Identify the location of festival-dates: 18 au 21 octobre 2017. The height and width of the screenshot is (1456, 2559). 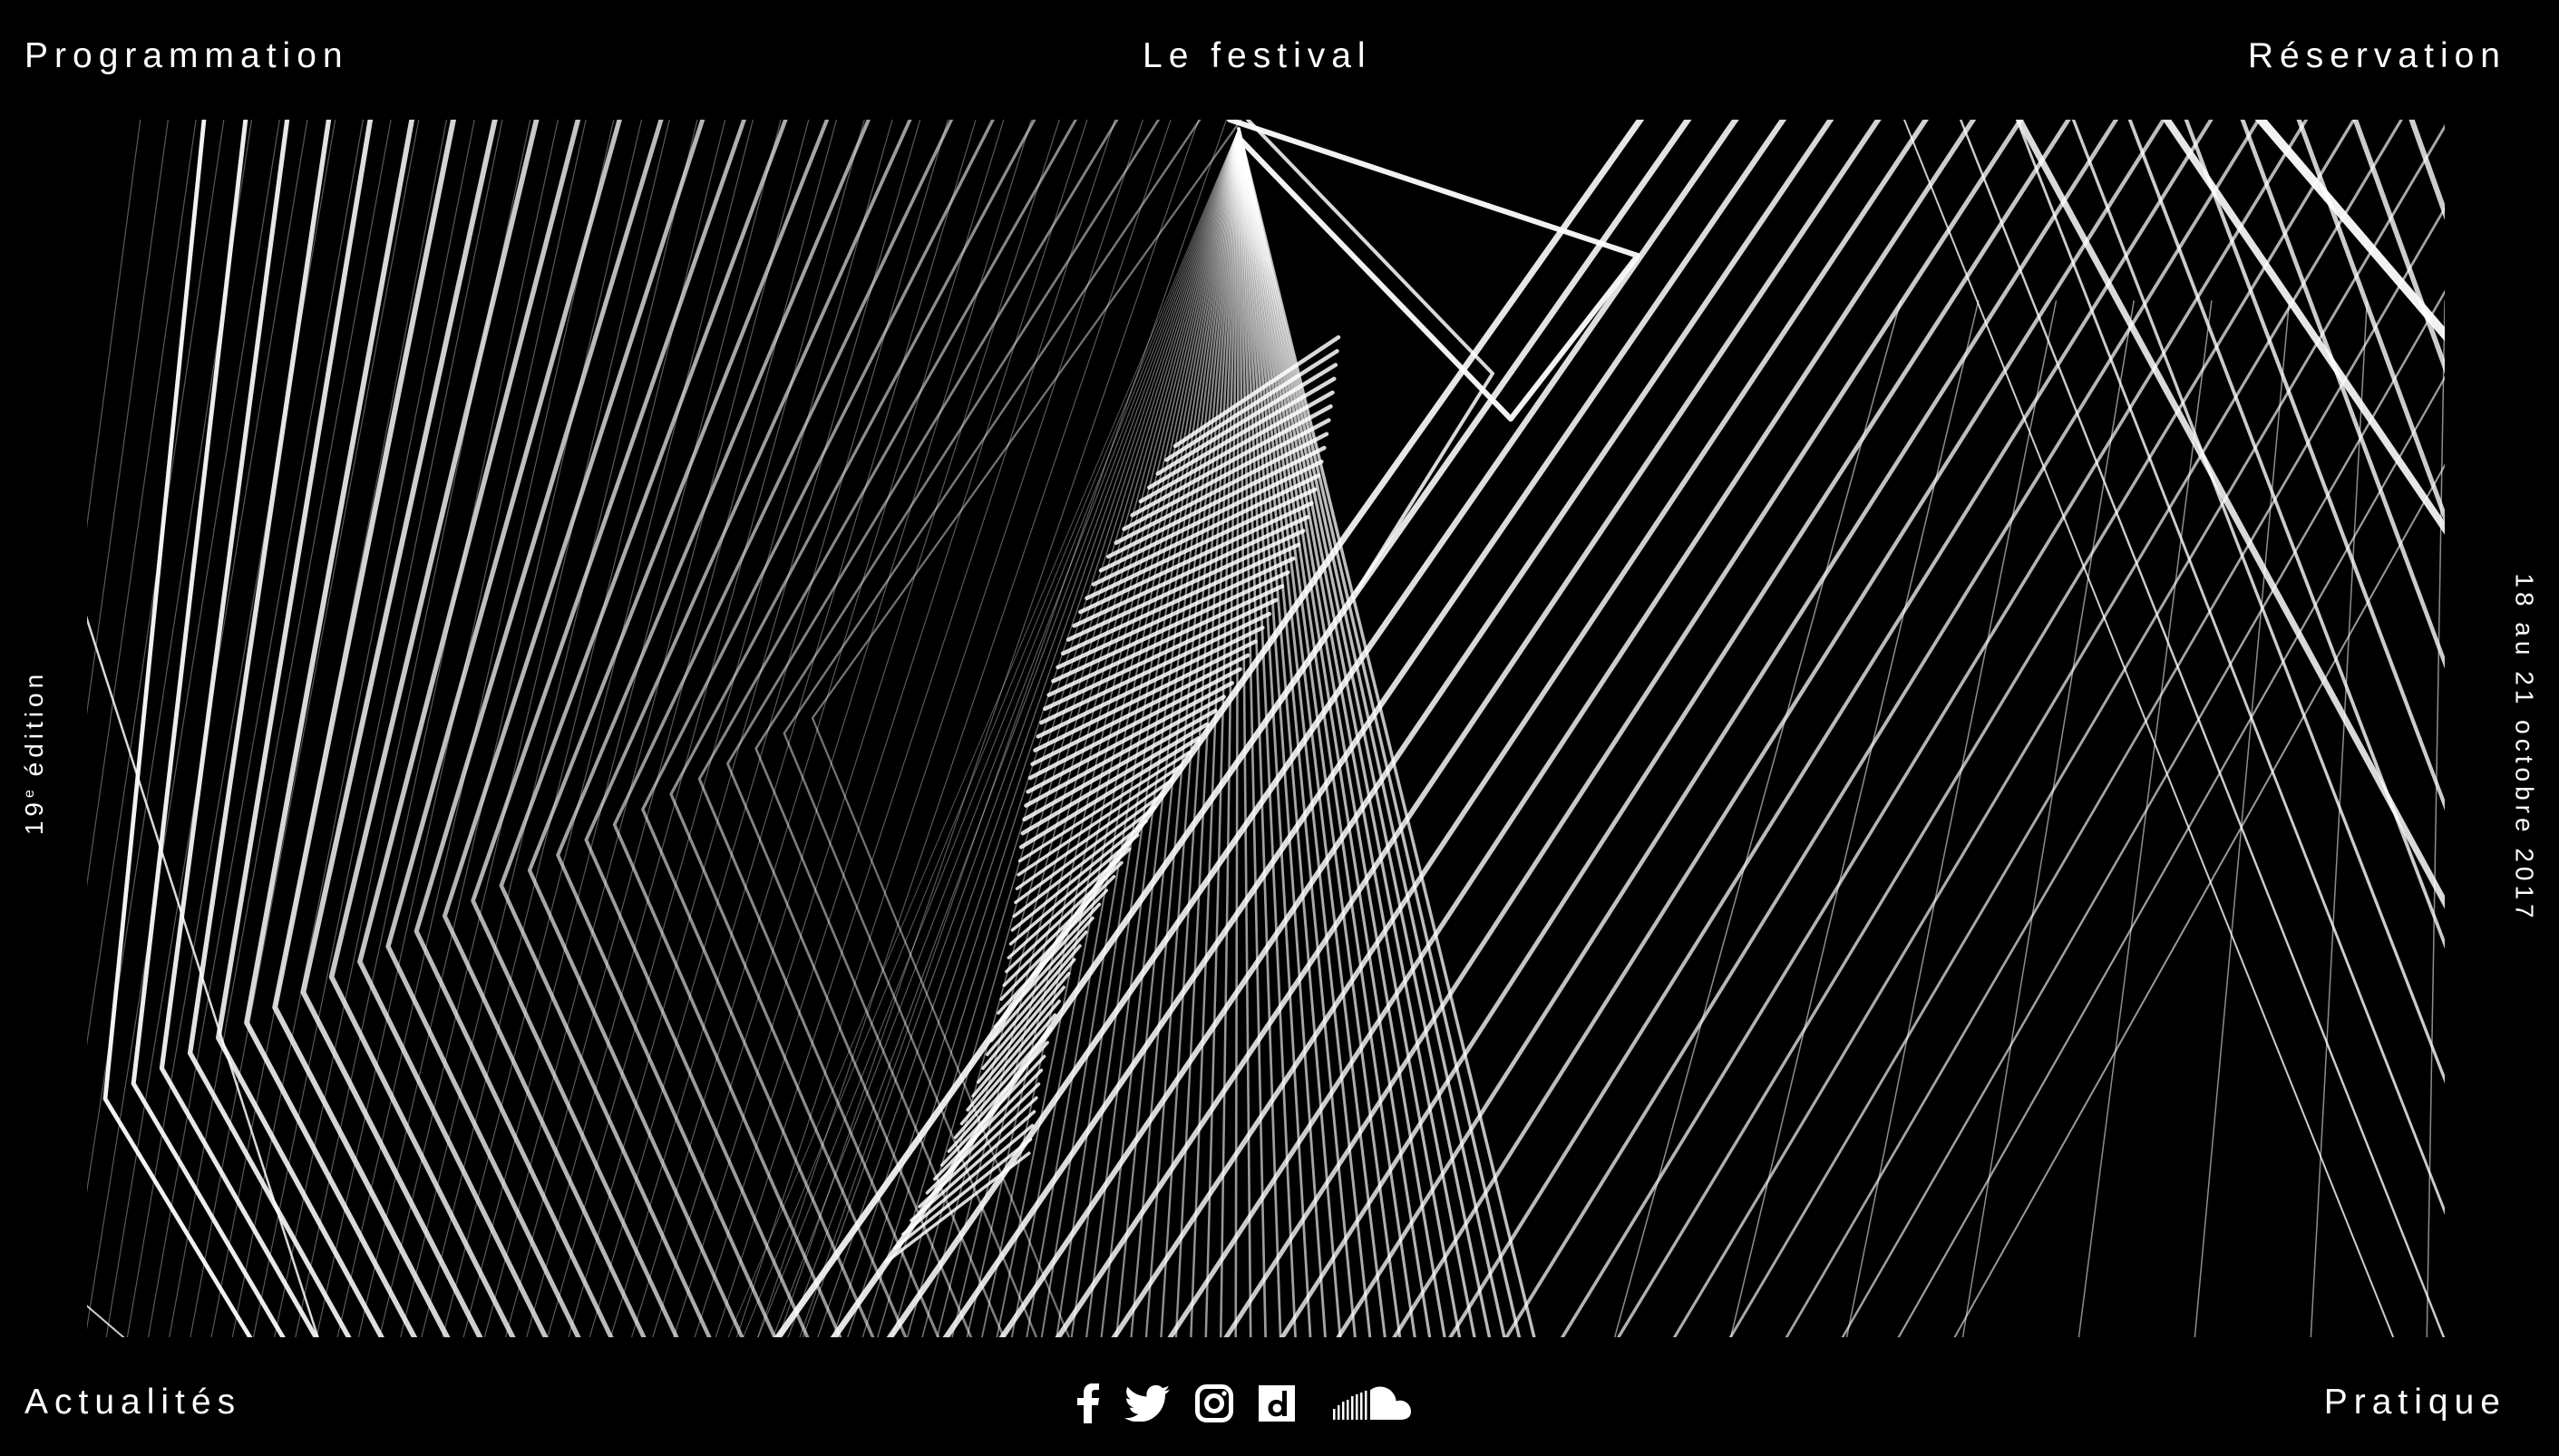
(2524, 748).